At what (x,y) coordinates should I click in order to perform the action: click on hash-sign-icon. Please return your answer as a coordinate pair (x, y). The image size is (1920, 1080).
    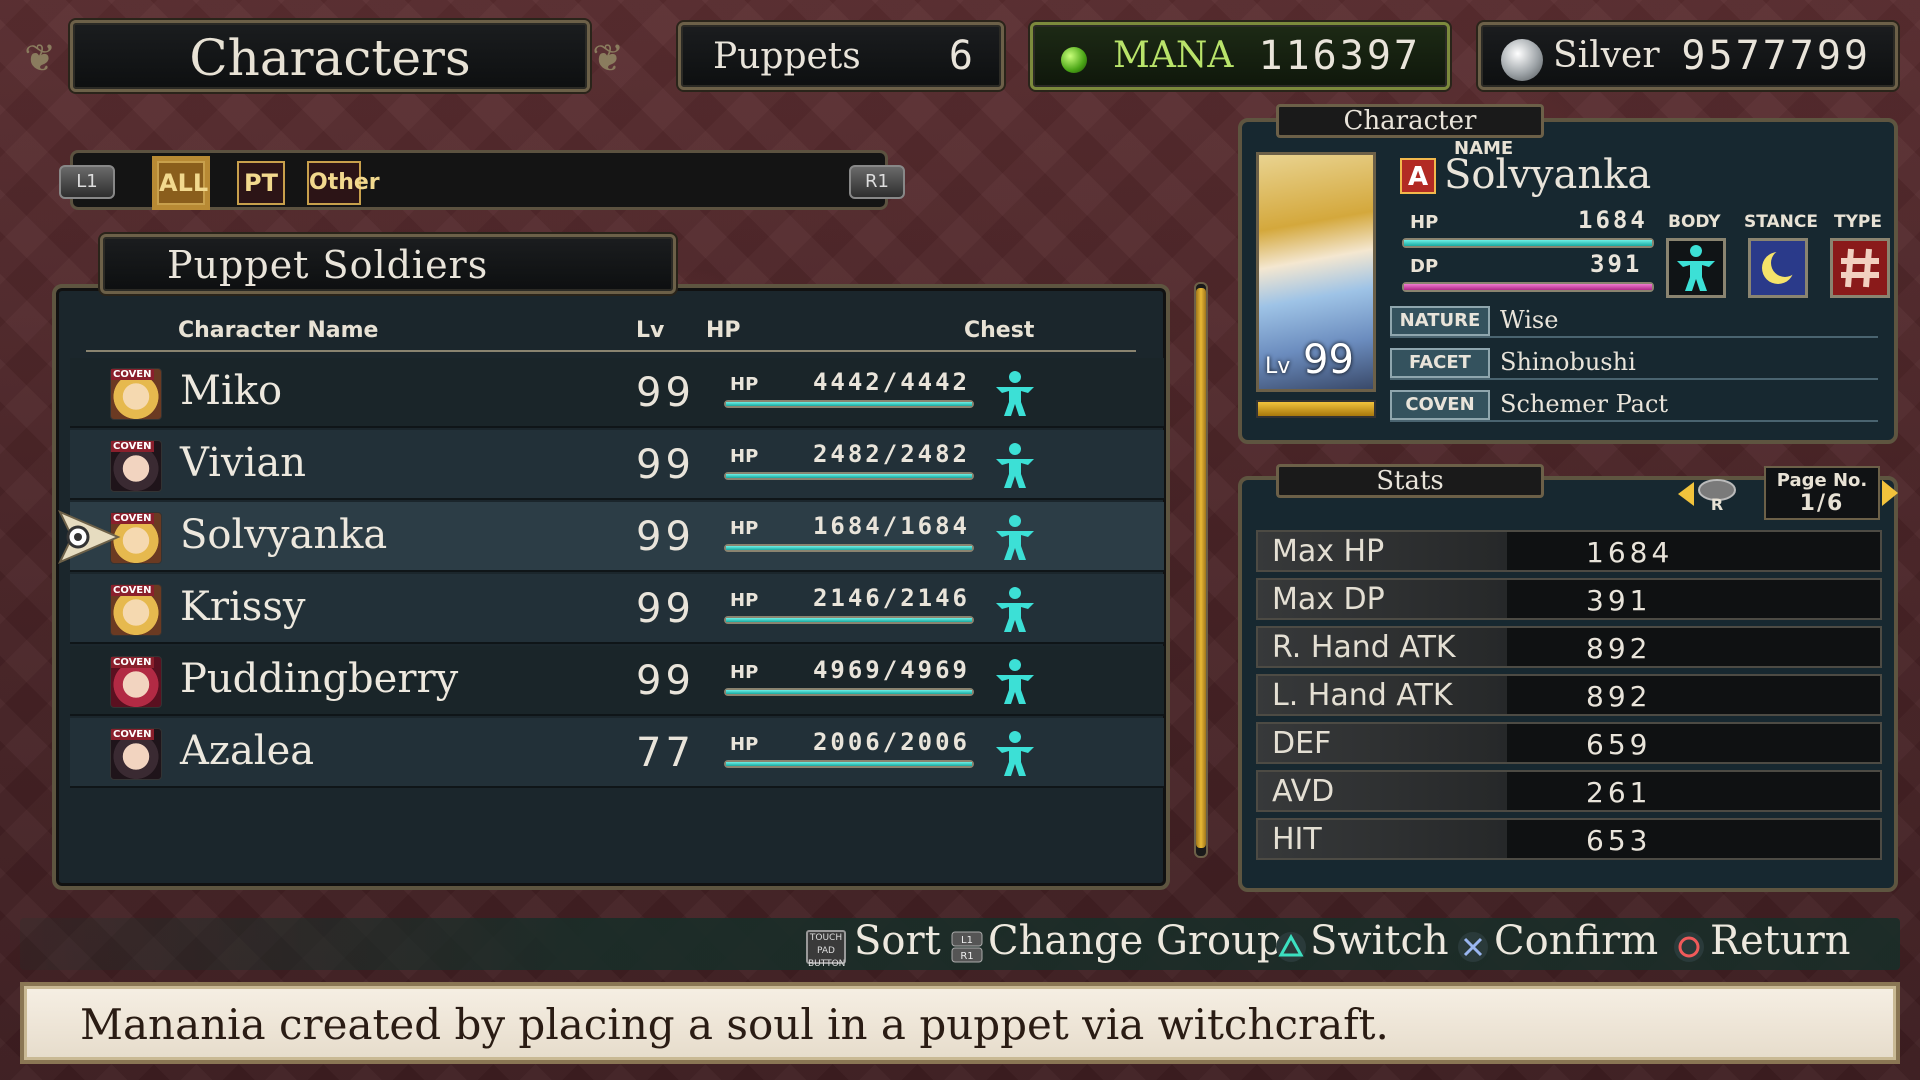
    Looking at the image, I should click on (1860, 268).